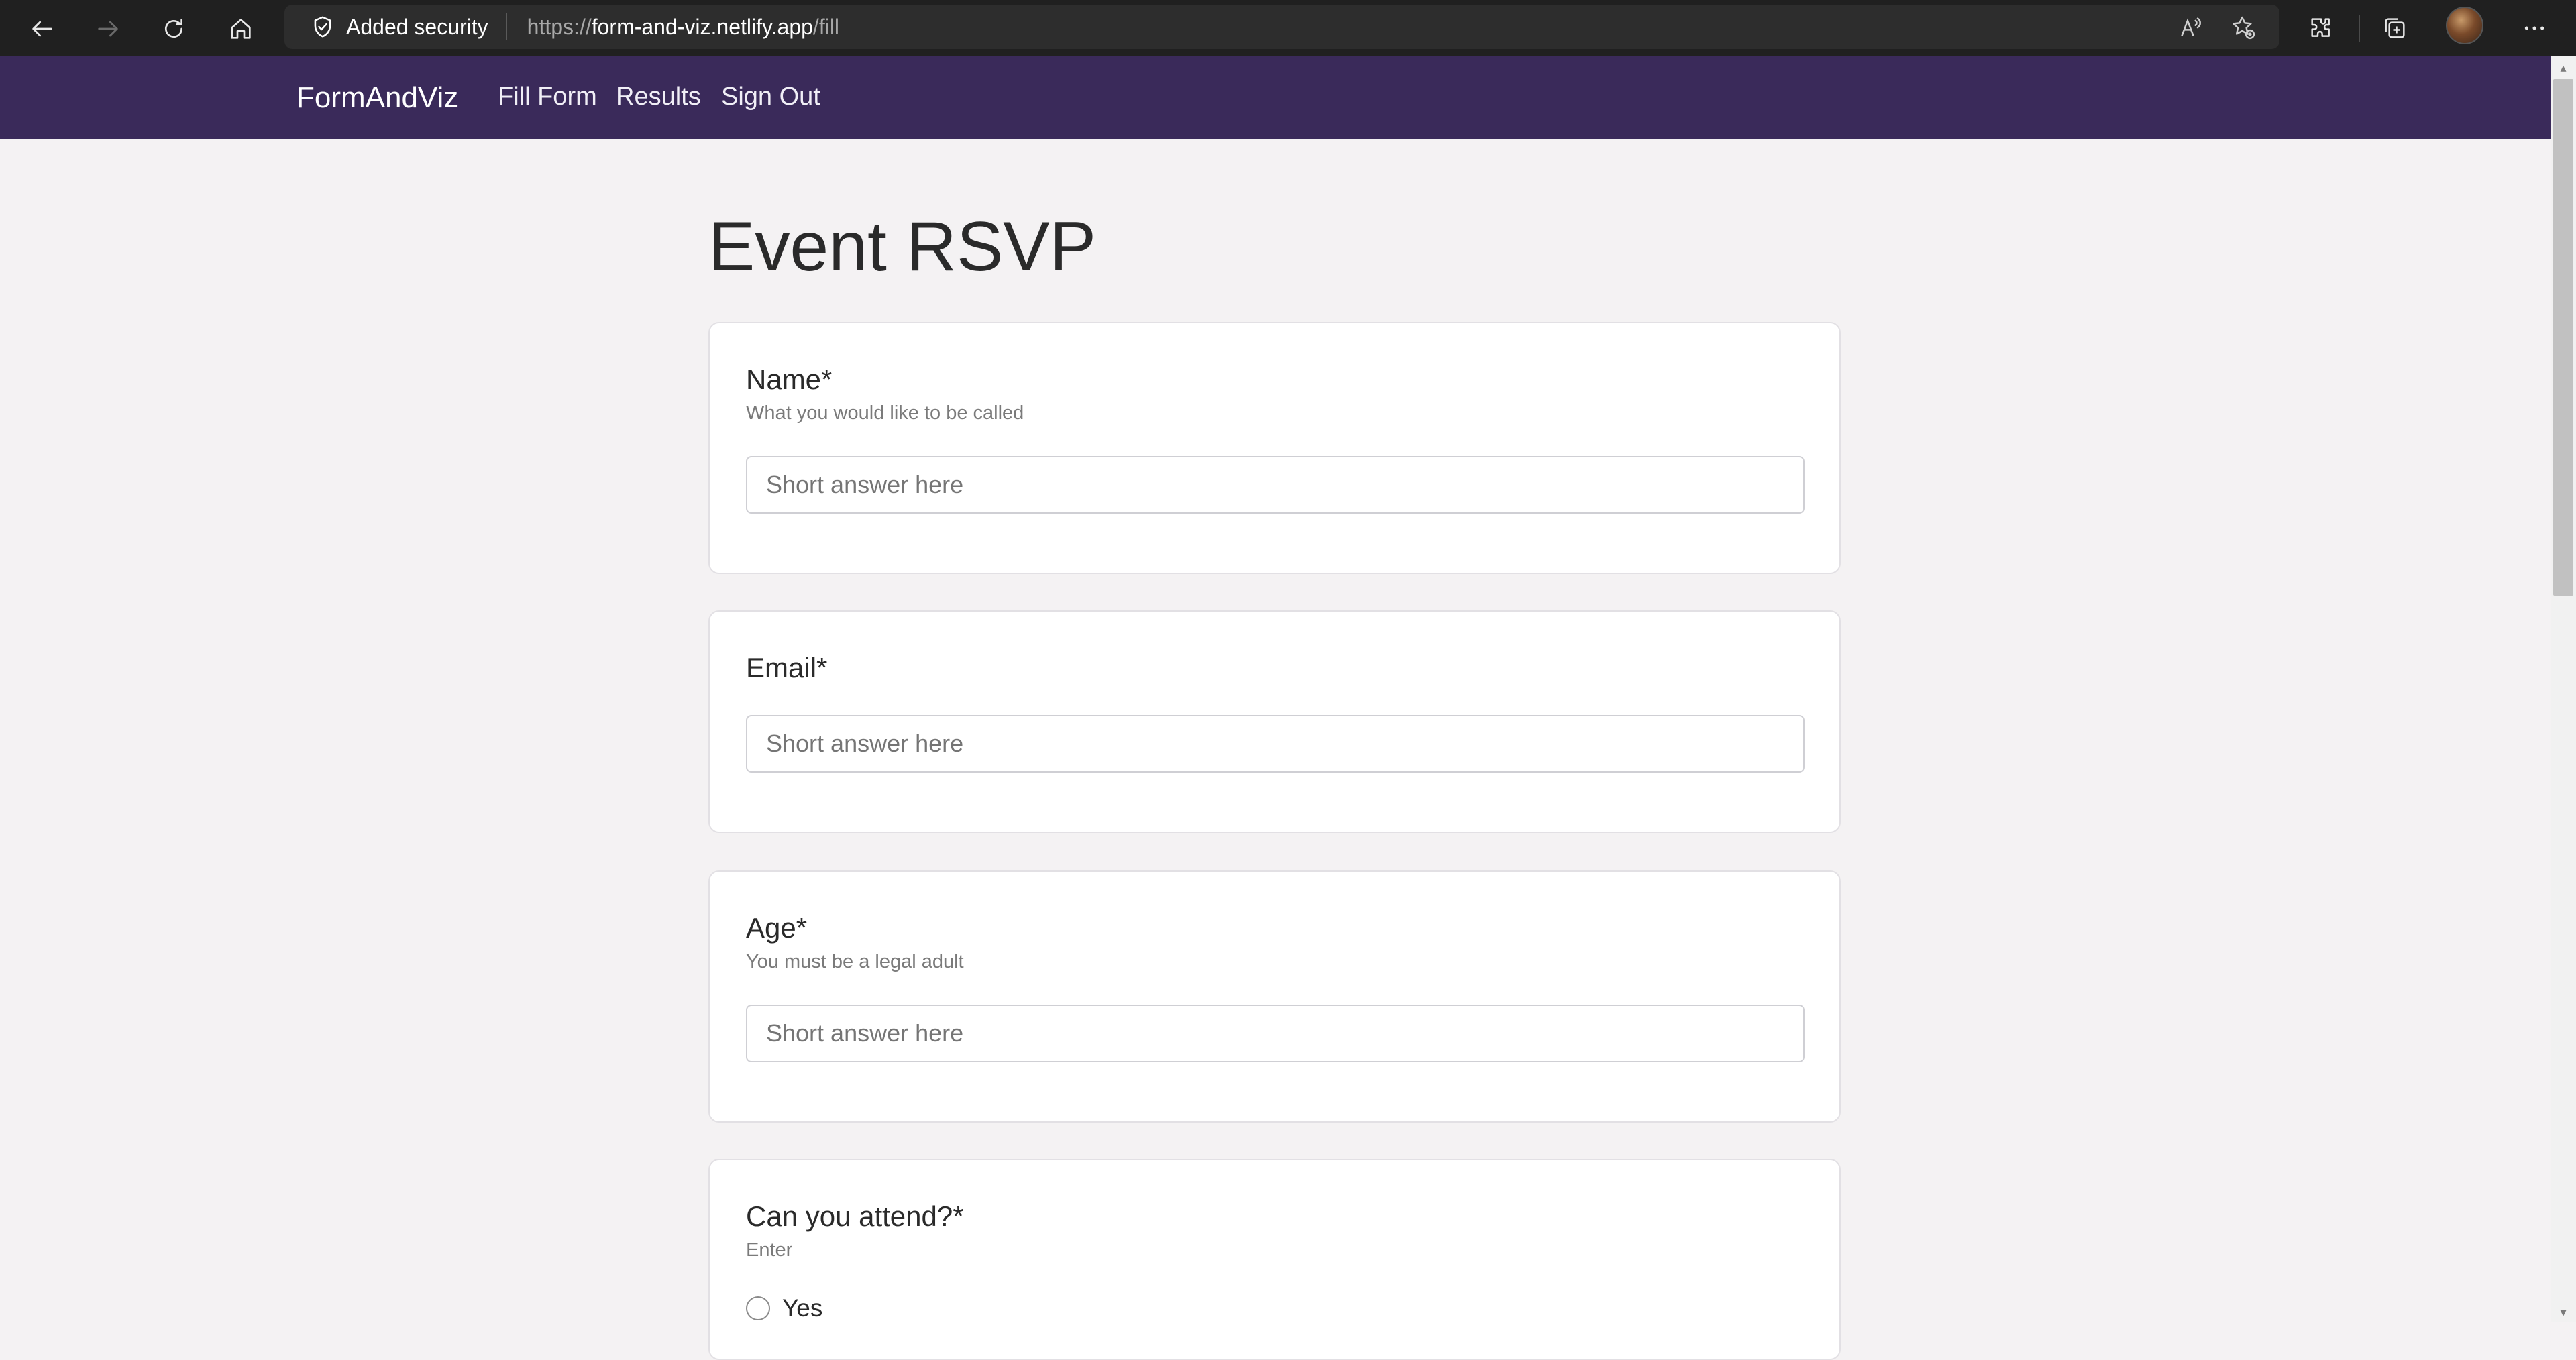 The width and height of the screenshot is (2576, 1360). Describe the element at coordinates (1275, 1033) in the screenshot. I see `age-input` at that location.